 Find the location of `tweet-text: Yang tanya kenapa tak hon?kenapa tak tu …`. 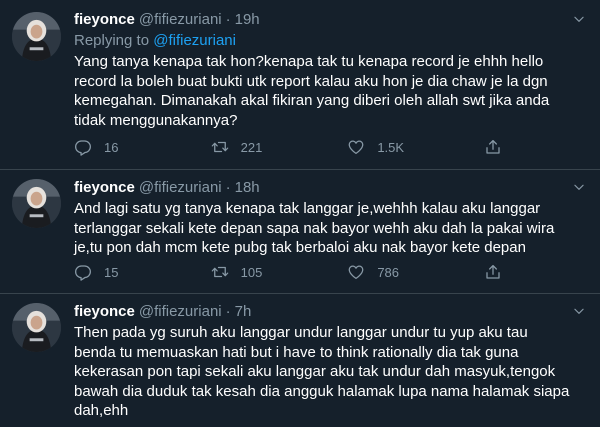

tweet-text: Yang tanya kenapa tak hon?kenapa tak tu … is located at coordinates (312, 91).